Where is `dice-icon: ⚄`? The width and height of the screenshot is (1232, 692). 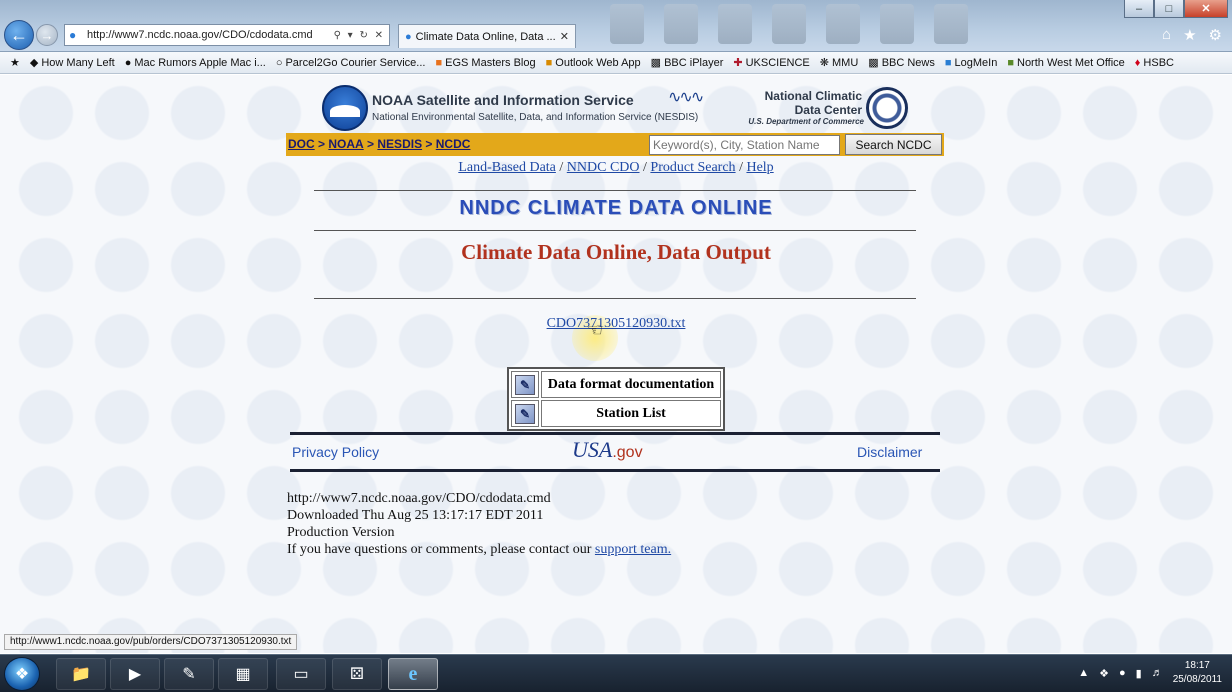 dice-icon: ⚄ is located at coordinates (357, 674).